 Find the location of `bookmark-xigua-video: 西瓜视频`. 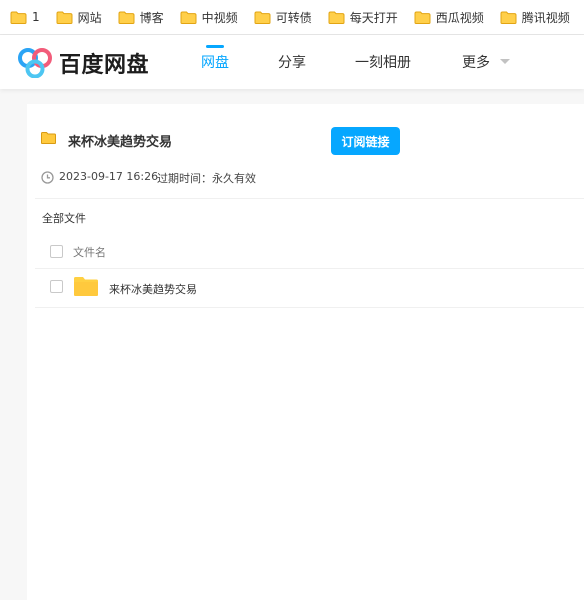

bookmark-xigua-video: 西瓜视频 is located at coordinates (447, 17).